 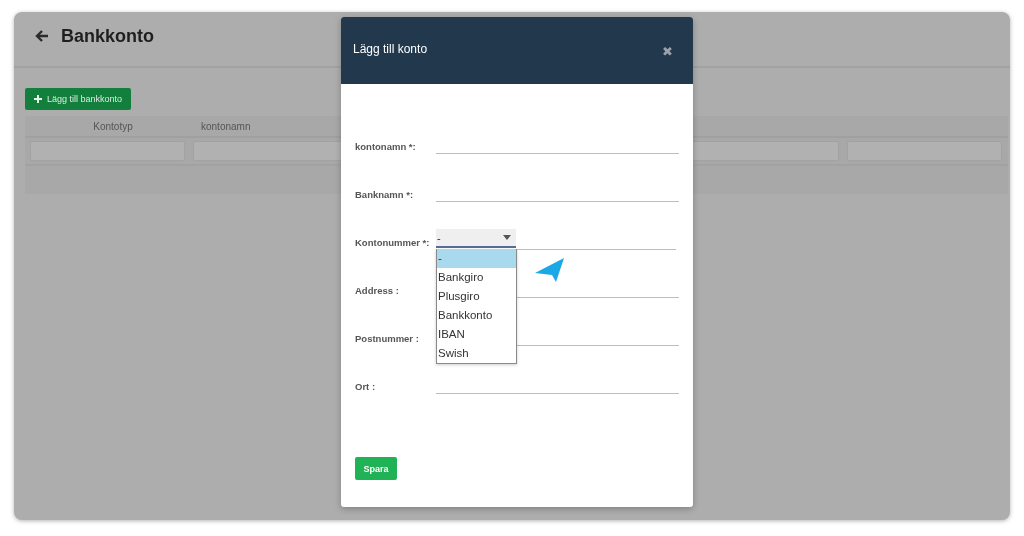 What do you see at coordinates (393, 243) in the screenshot?
I see `field-label: Kontonummer *:` at bounding box center [393, 243].